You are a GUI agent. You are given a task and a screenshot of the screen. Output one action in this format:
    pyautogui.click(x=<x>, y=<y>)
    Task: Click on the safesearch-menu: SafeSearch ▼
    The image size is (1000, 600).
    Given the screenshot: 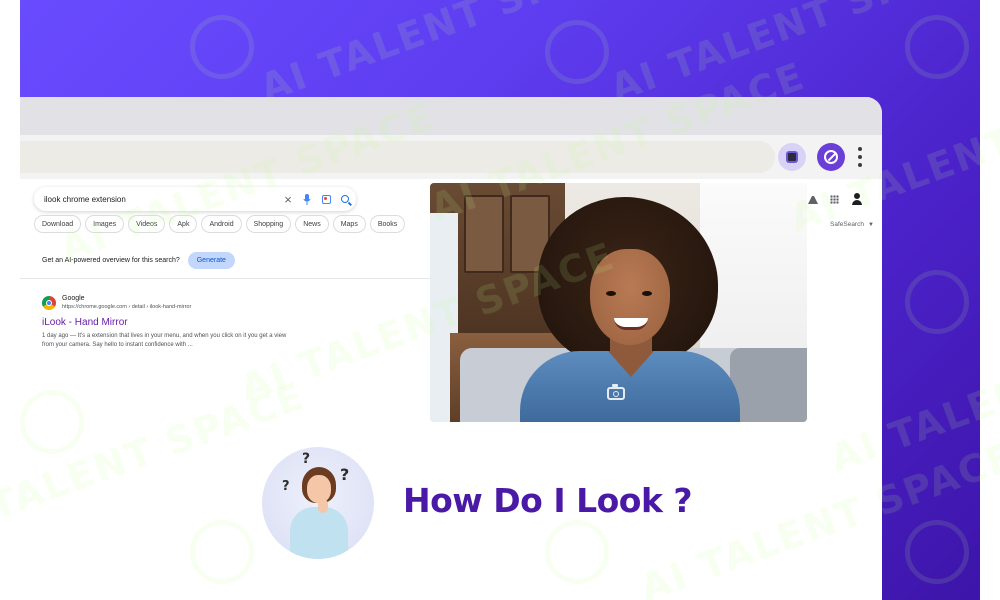 What is the action you would take?
    pyautogui.click(x=852, y=224)
    